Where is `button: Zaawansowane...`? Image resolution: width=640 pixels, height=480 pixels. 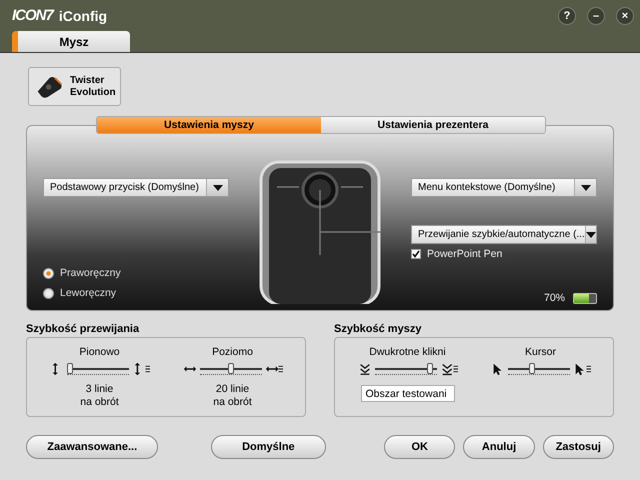
button: Zaawansowane... is located at coordinates (92, 447).